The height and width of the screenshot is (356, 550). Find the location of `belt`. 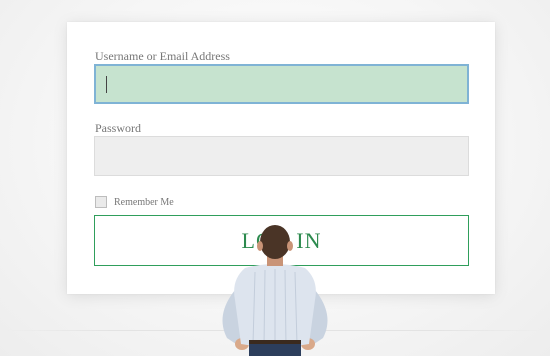

belt is located at coordinates (275, 342).